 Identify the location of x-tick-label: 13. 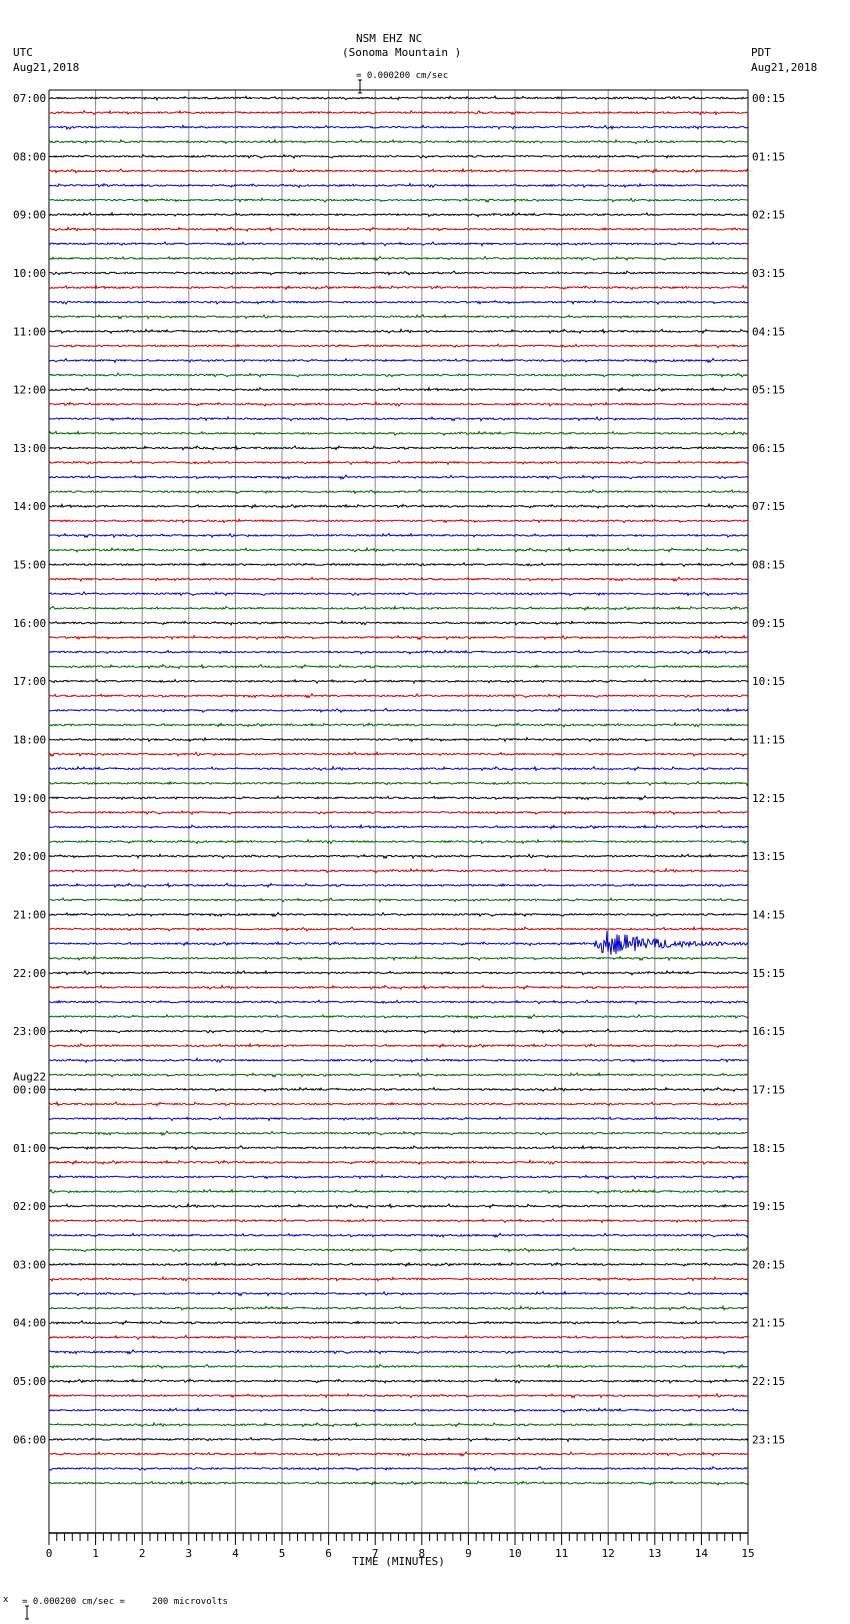
(654, 1553).